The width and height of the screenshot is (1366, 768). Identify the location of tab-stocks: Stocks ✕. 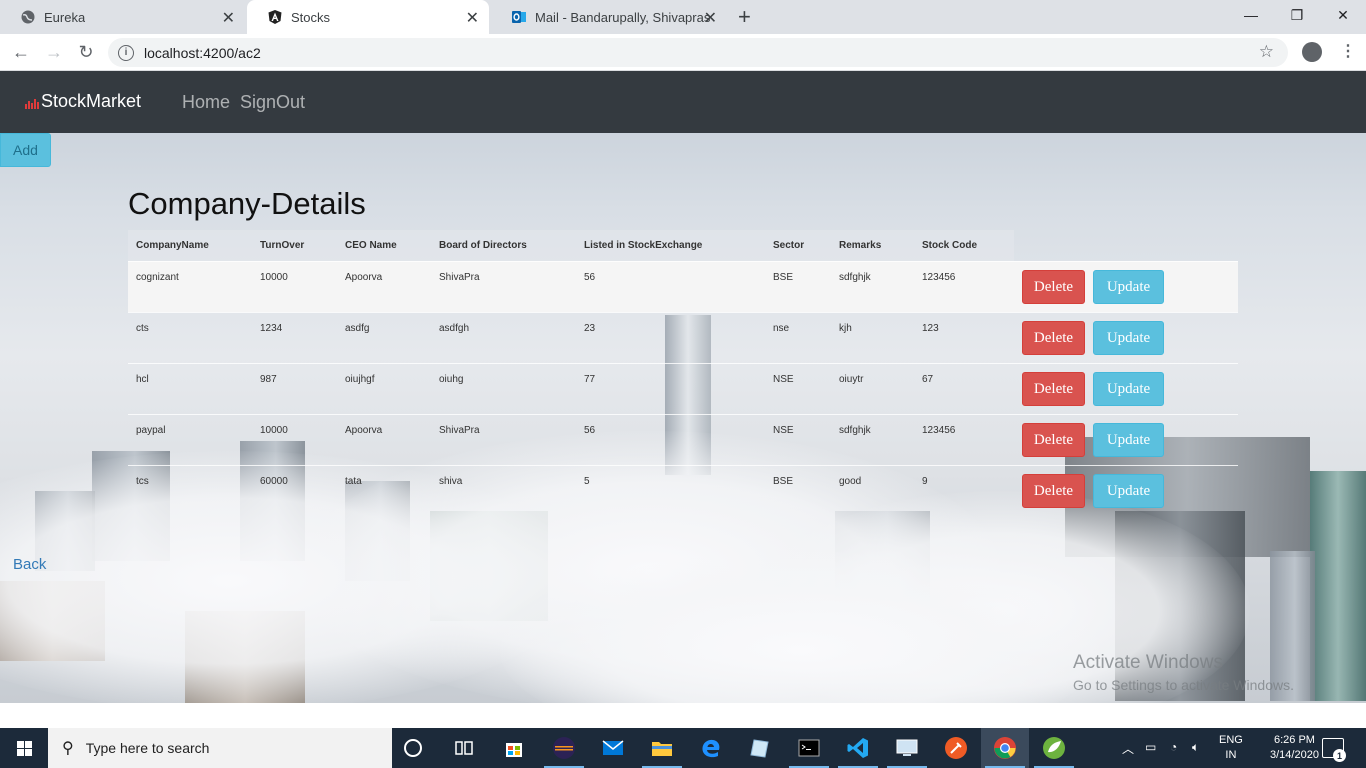
(368, 17).